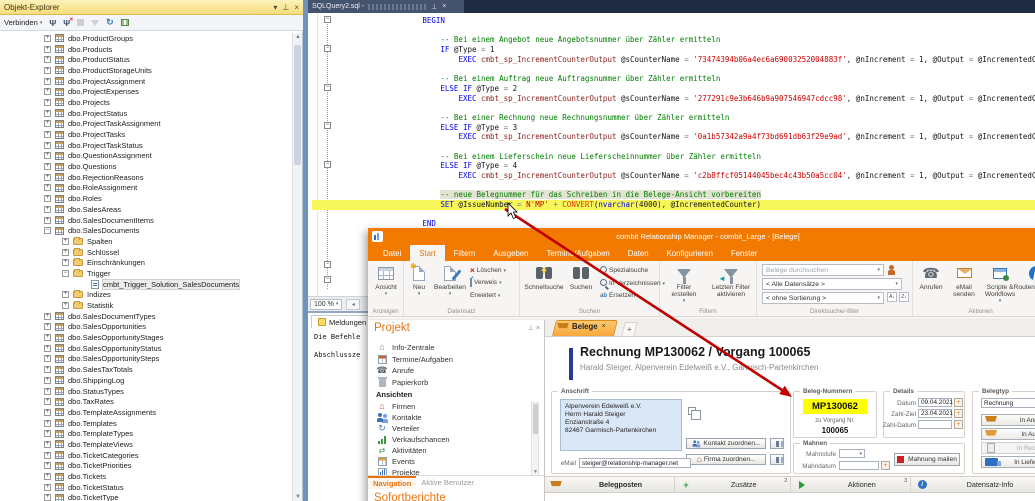 Image resolution: width=1035 pixels, height=501 pixels. What do you see at coordinates (450, 281) in the screenshot?
I see `bearbeiten-button: Bearbeiten ▾` at bounding box center [450, 281].